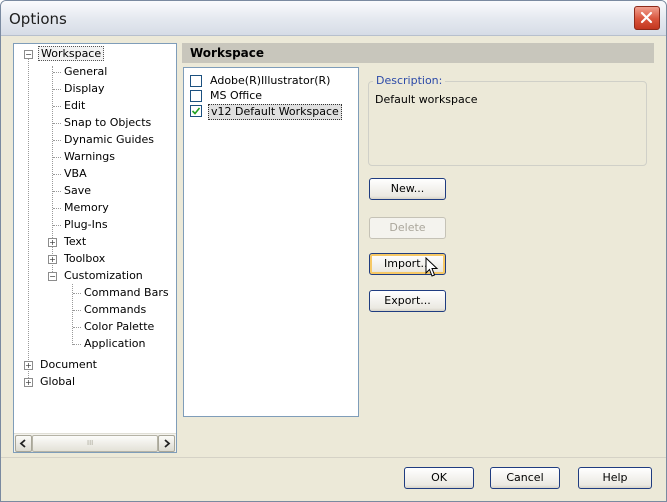  Describe the element at coordinates (107, 123) in the screenshot. I see `tree-item-snap-to-objects: Snap to Objects` at that location.